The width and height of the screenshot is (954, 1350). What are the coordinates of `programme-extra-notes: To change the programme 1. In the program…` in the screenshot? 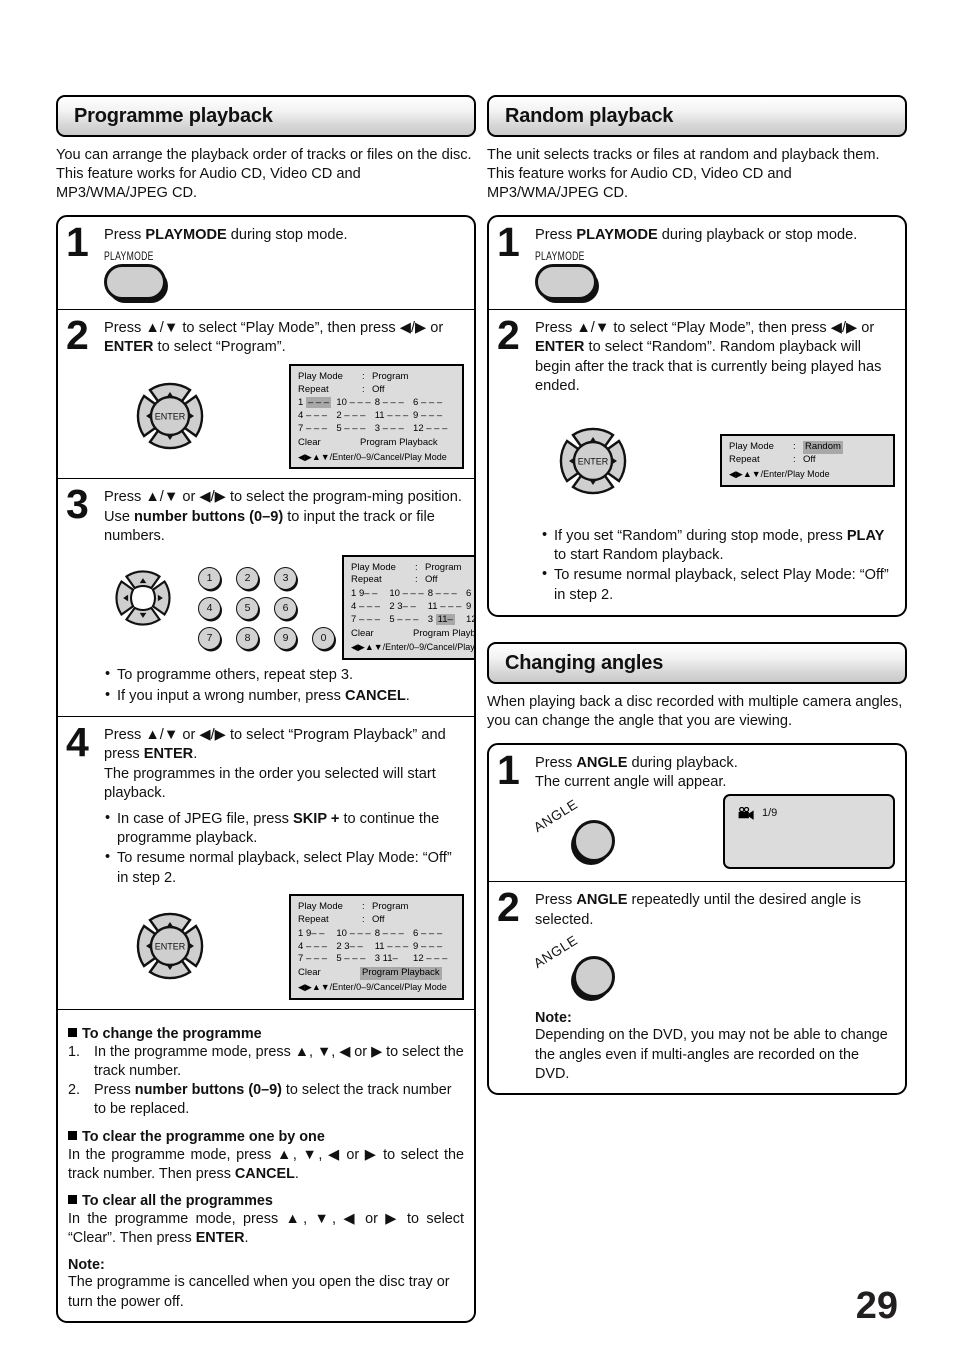 It's located at (266, 1165).